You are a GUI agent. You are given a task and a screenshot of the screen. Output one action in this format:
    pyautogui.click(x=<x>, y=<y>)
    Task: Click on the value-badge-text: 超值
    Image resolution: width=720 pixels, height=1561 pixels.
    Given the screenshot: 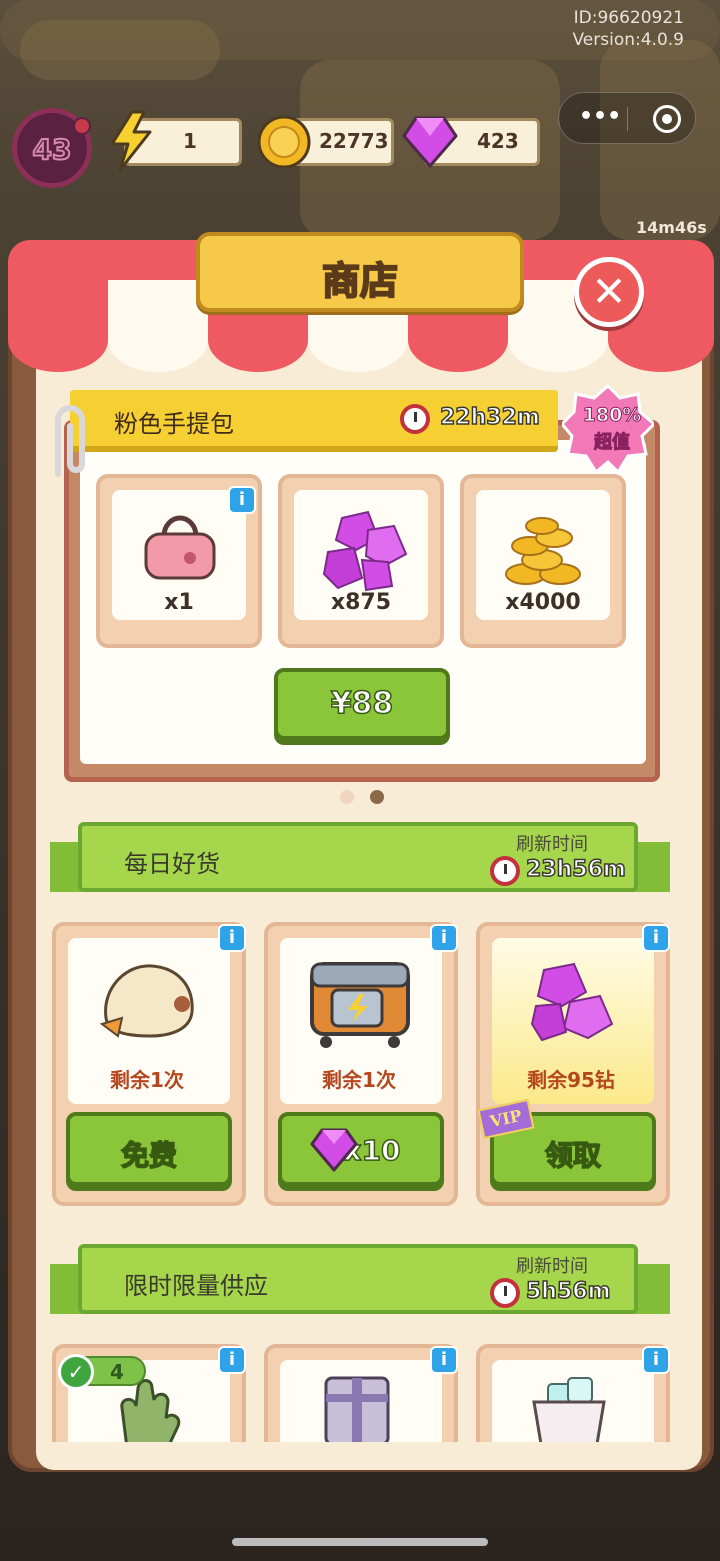 What is the action you would take?
    pyautogui.click(x=612, y=443)
    